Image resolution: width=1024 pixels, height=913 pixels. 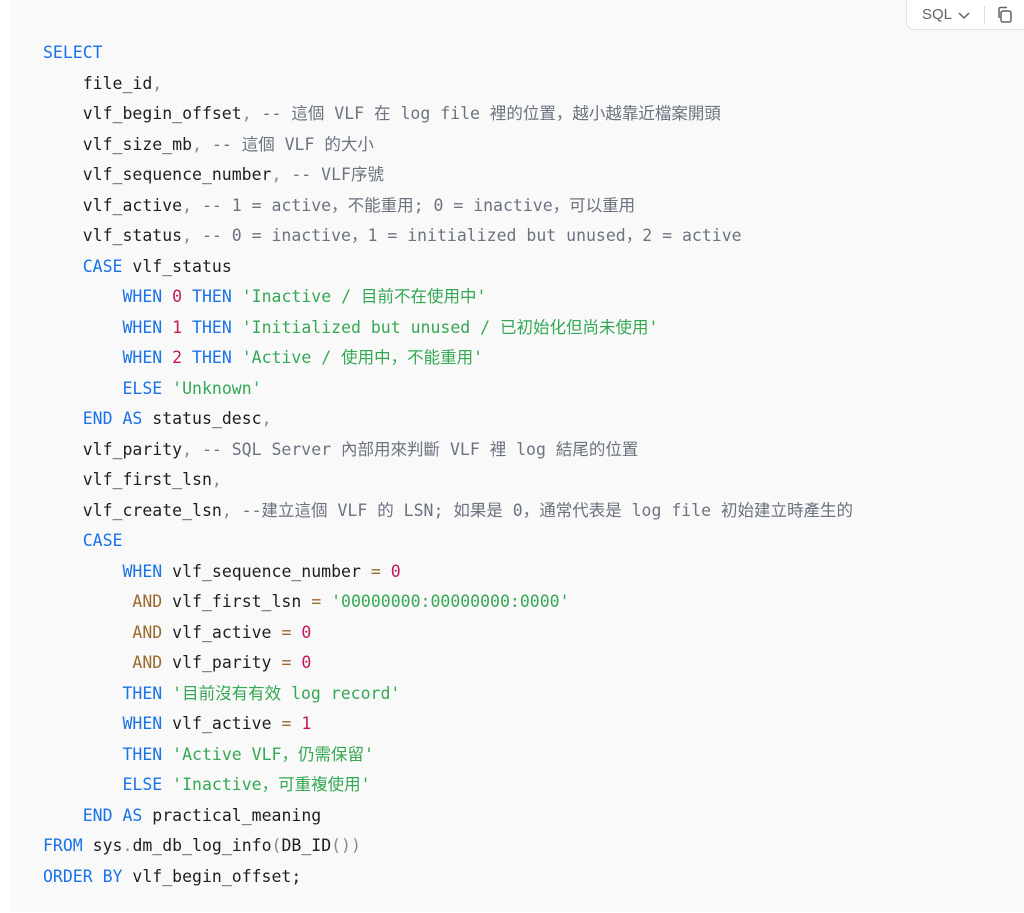 I want to click on keyword-token: SELECT, so click(x=73, y=52).